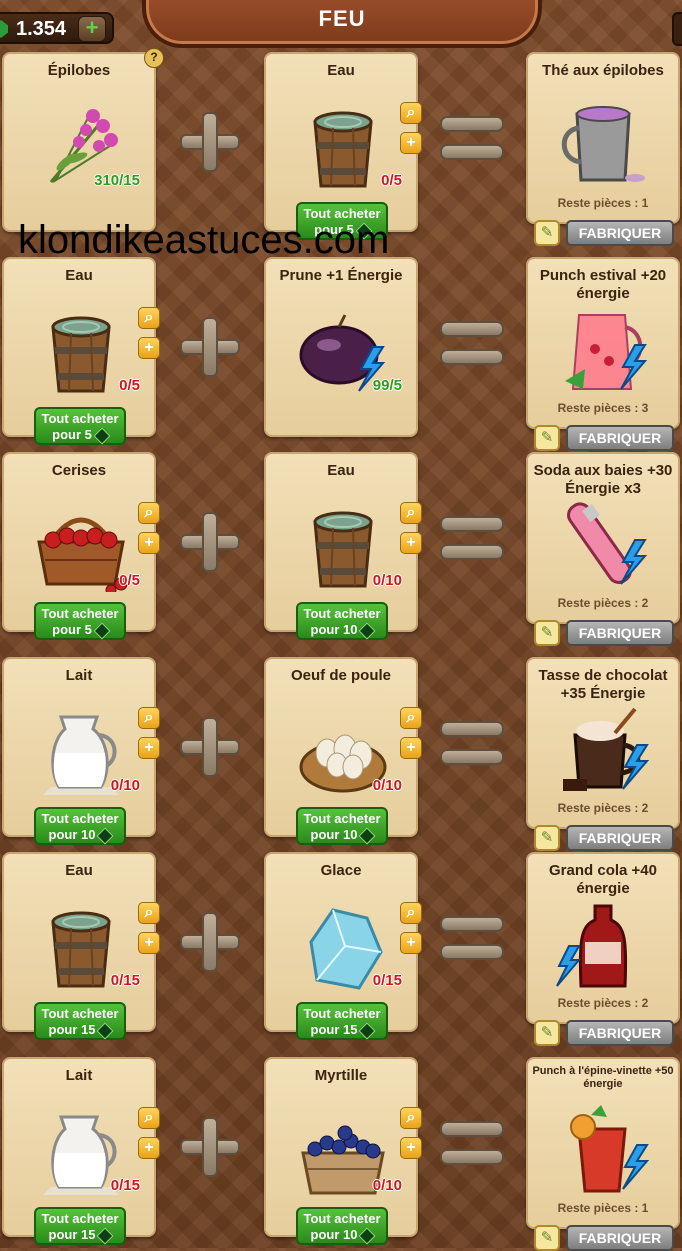 The image size is (682, 1251). Describe the element at coordinates (605, 145) in the screenshot. I see `tea-mug-icon` at that location.